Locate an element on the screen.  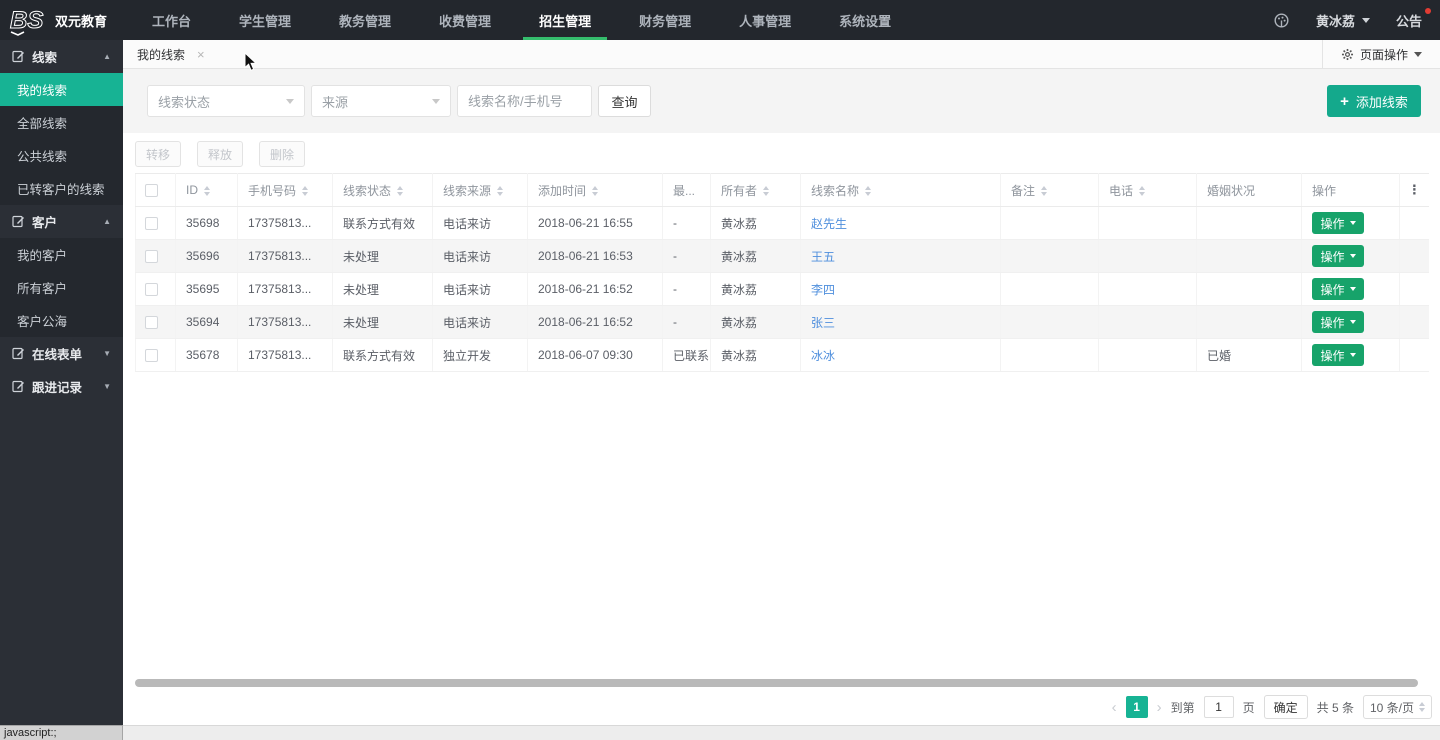
column-header: 线索名称 is located at coordinates (900, 190).